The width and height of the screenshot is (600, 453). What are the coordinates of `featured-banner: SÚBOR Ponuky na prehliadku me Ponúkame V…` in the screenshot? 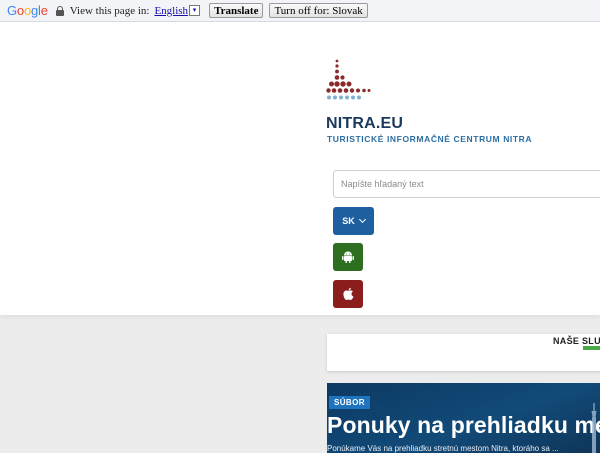 It's located at (463, 418).